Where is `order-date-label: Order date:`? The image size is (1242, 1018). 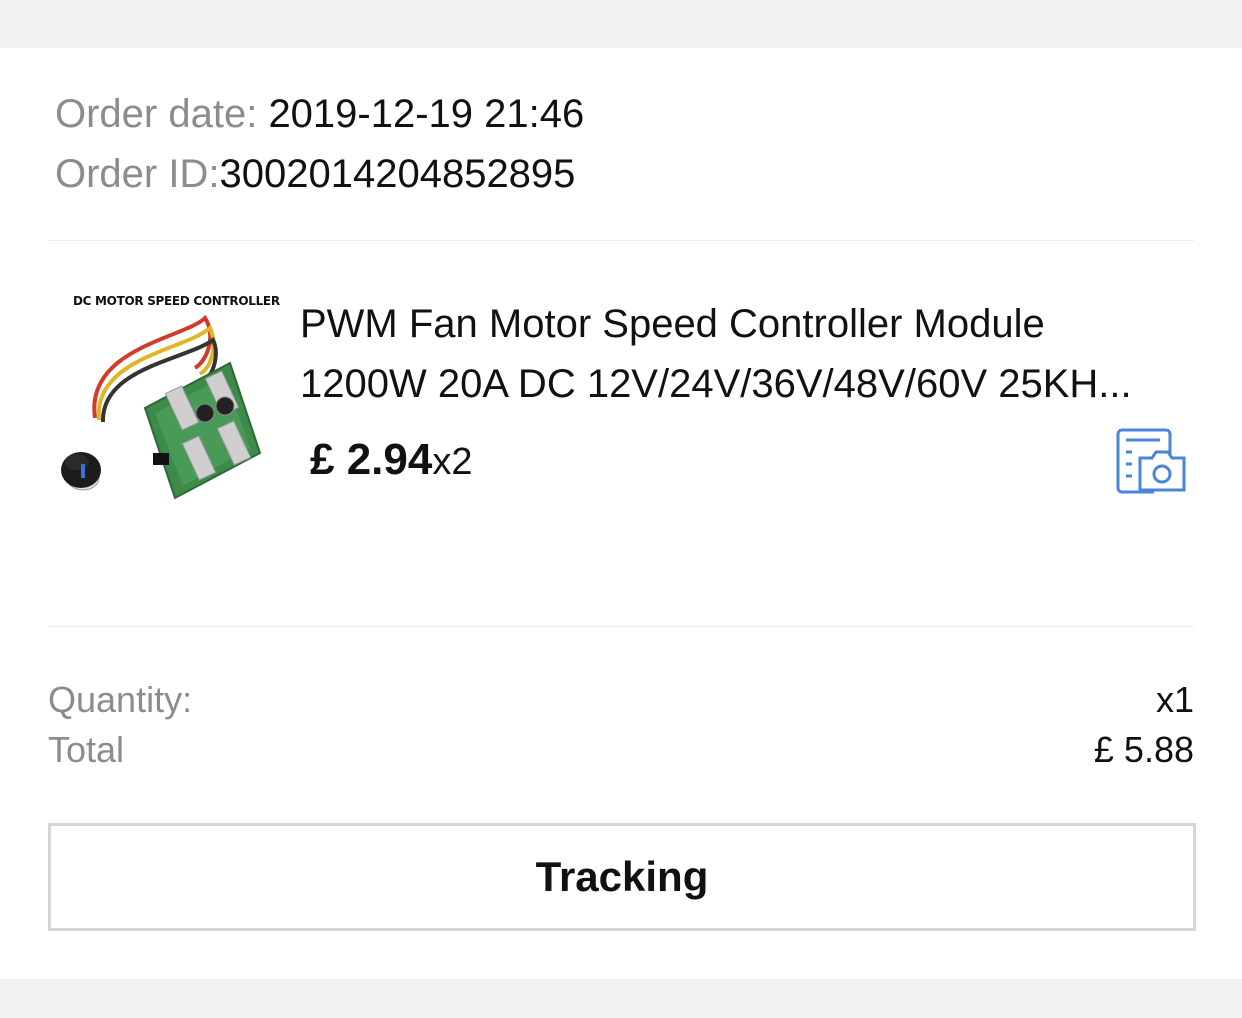 order-date-label: Order date: is located at coordinates (162, 114).